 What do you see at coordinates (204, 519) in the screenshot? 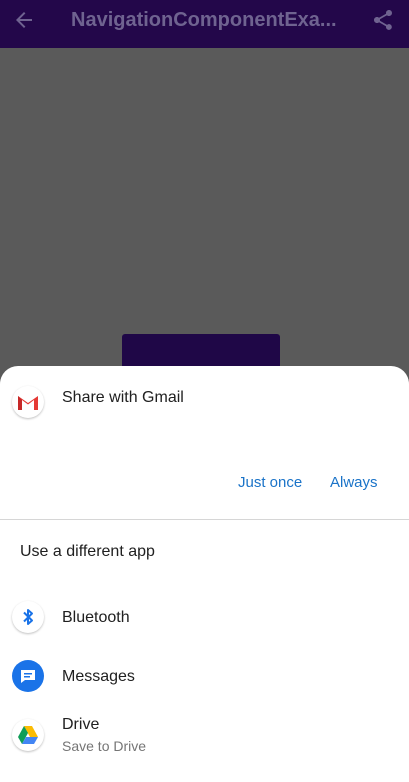
I see `divider` at bounding box center [204, 519].